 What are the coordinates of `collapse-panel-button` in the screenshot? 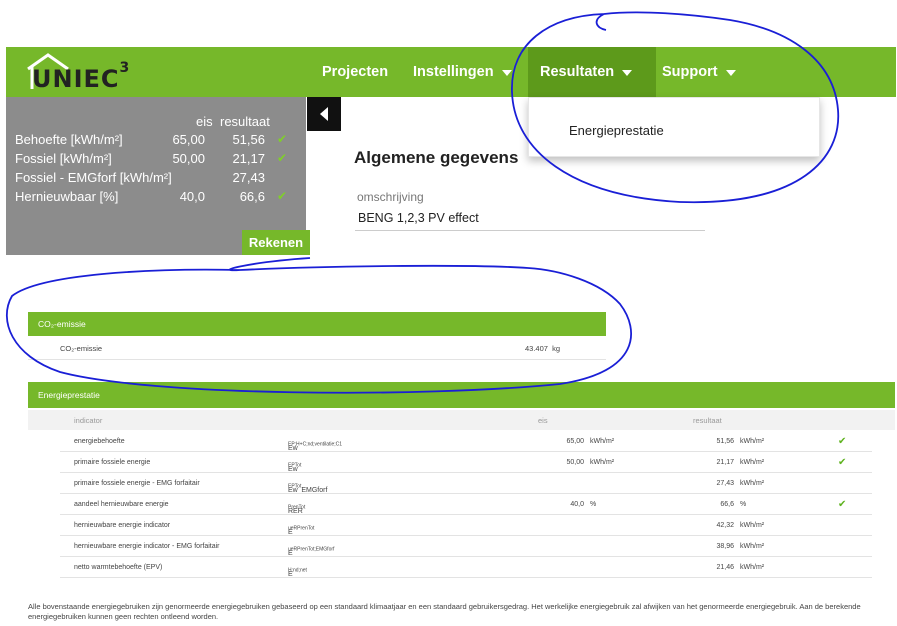 It's located at (324, 114).